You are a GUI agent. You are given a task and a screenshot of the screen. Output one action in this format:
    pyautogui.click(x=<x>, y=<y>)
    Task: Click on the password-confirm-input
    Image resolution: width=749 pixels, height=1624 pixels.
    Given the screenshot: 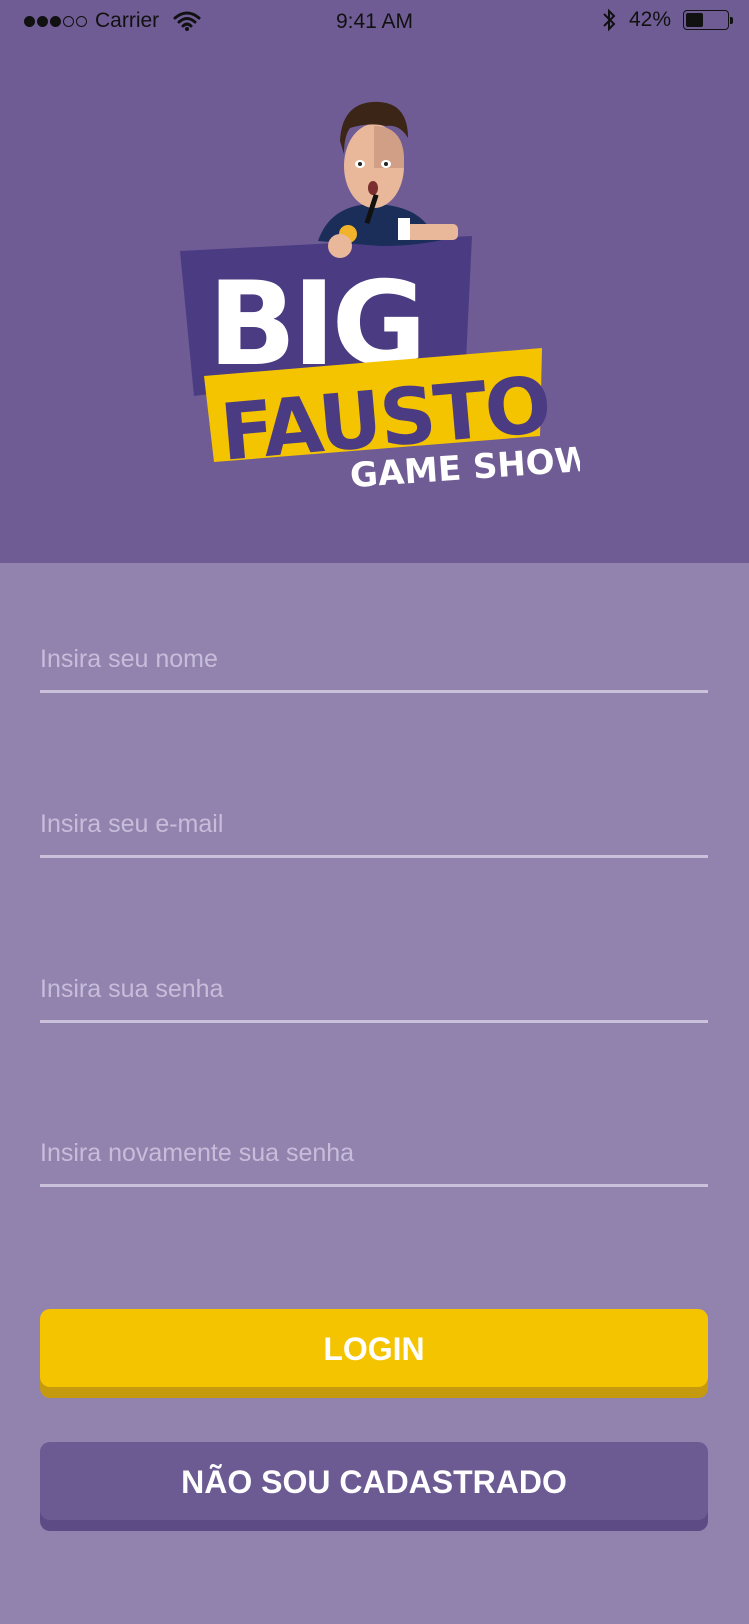 What is the action you would take?
    pyautogui.click(x=374, y=1153)
    